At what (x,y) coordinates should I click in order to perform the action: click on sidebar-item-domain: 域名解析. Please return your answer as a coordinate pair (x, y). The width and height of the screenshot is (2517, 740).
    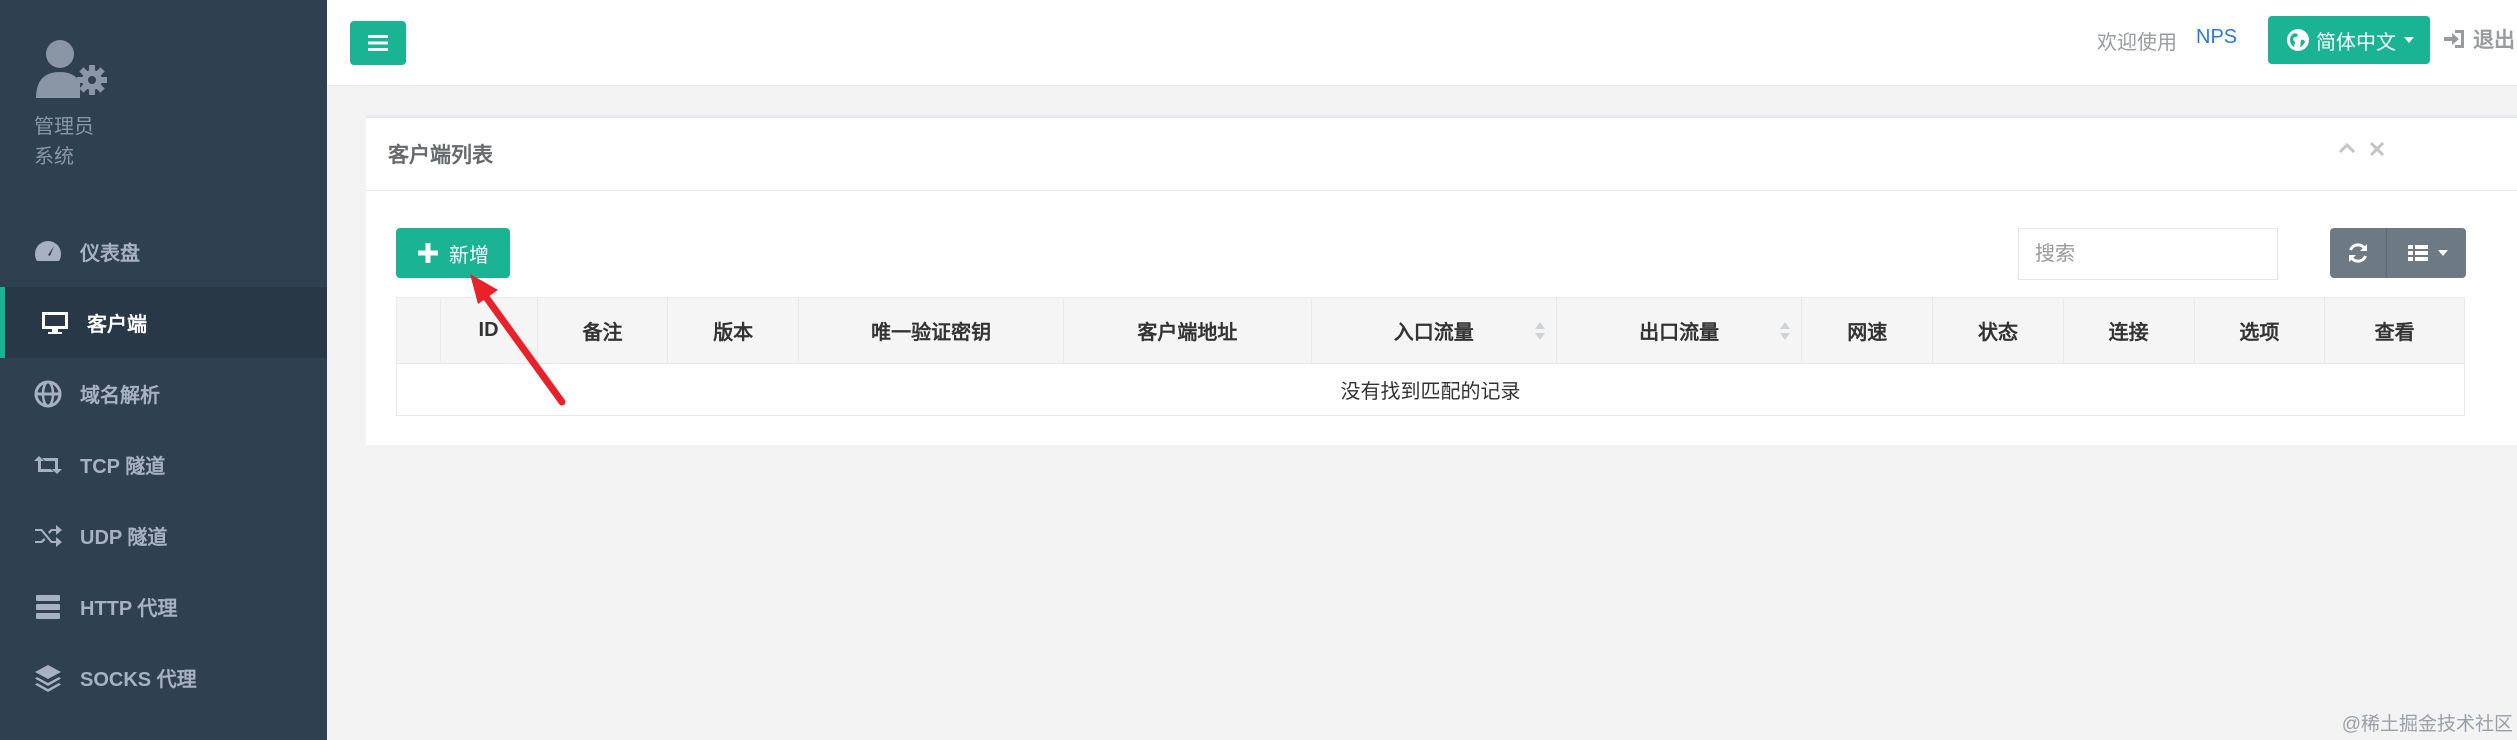
    Looking at the image, I should click on (163, 393).